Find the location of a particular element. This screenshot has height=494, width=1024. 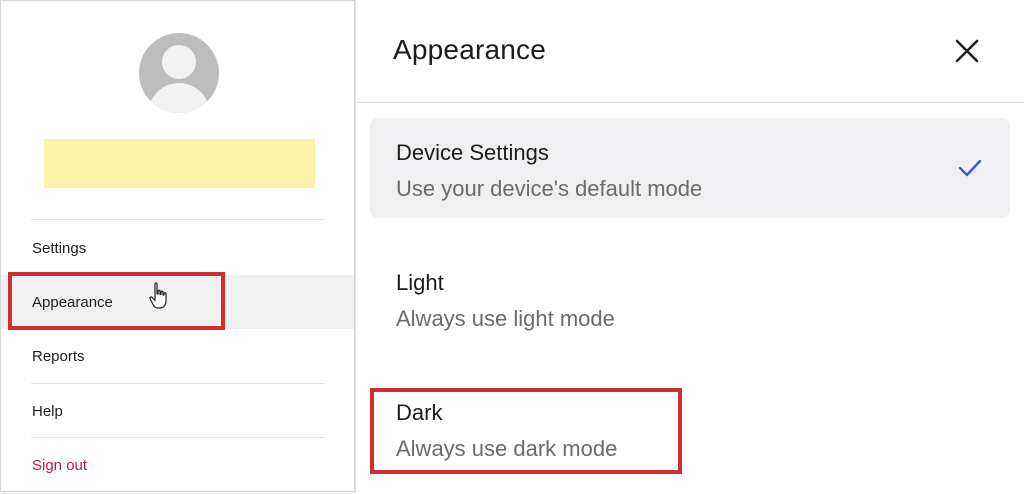

menu-item-label: Appearance is located at coordinates (72, 302).